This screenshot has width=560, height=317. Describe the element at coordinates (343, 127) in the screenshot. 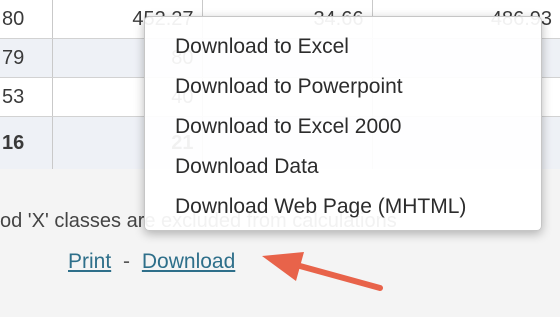

I see `menu-item-download-excel-2000: Download to Excel 2000` at that location.